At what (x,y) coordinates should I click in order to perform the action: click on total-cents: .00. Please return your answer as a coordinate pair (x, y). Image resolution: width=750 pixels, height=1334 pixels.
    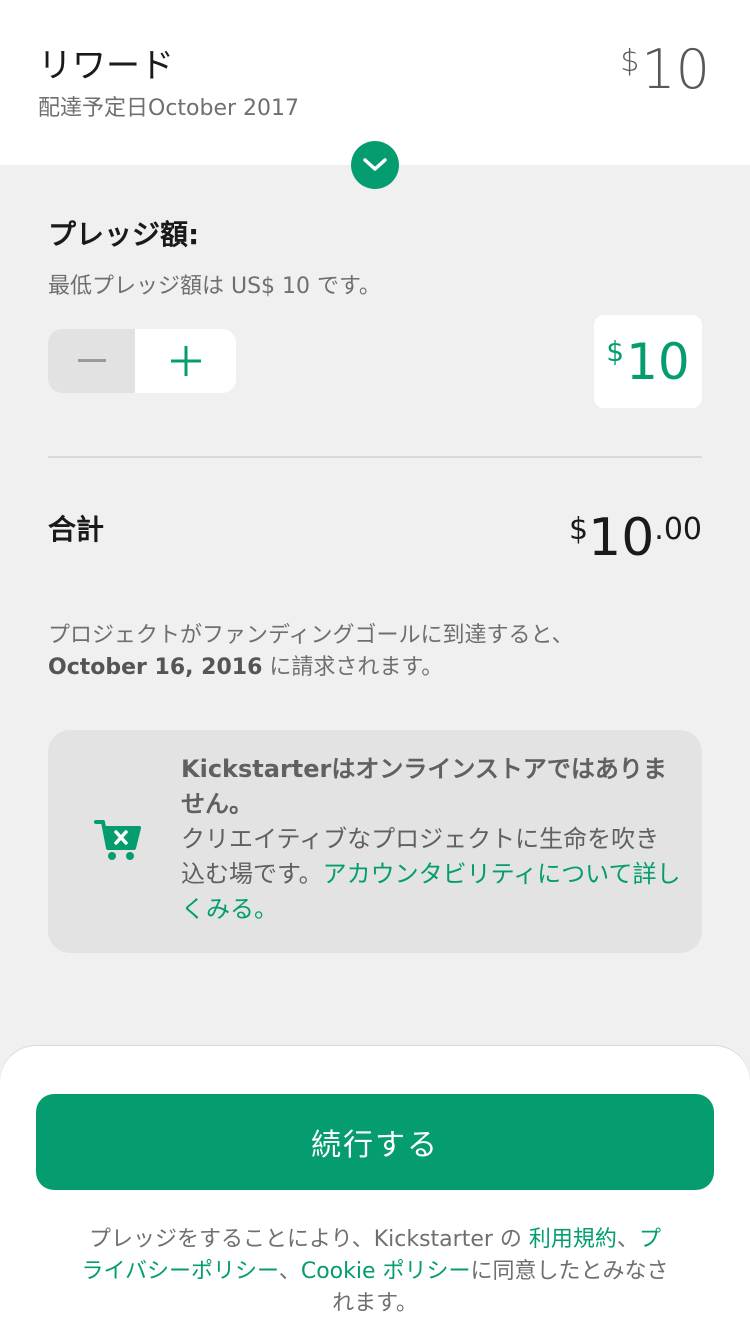
    Looking at the image, I should click on (678, 529).